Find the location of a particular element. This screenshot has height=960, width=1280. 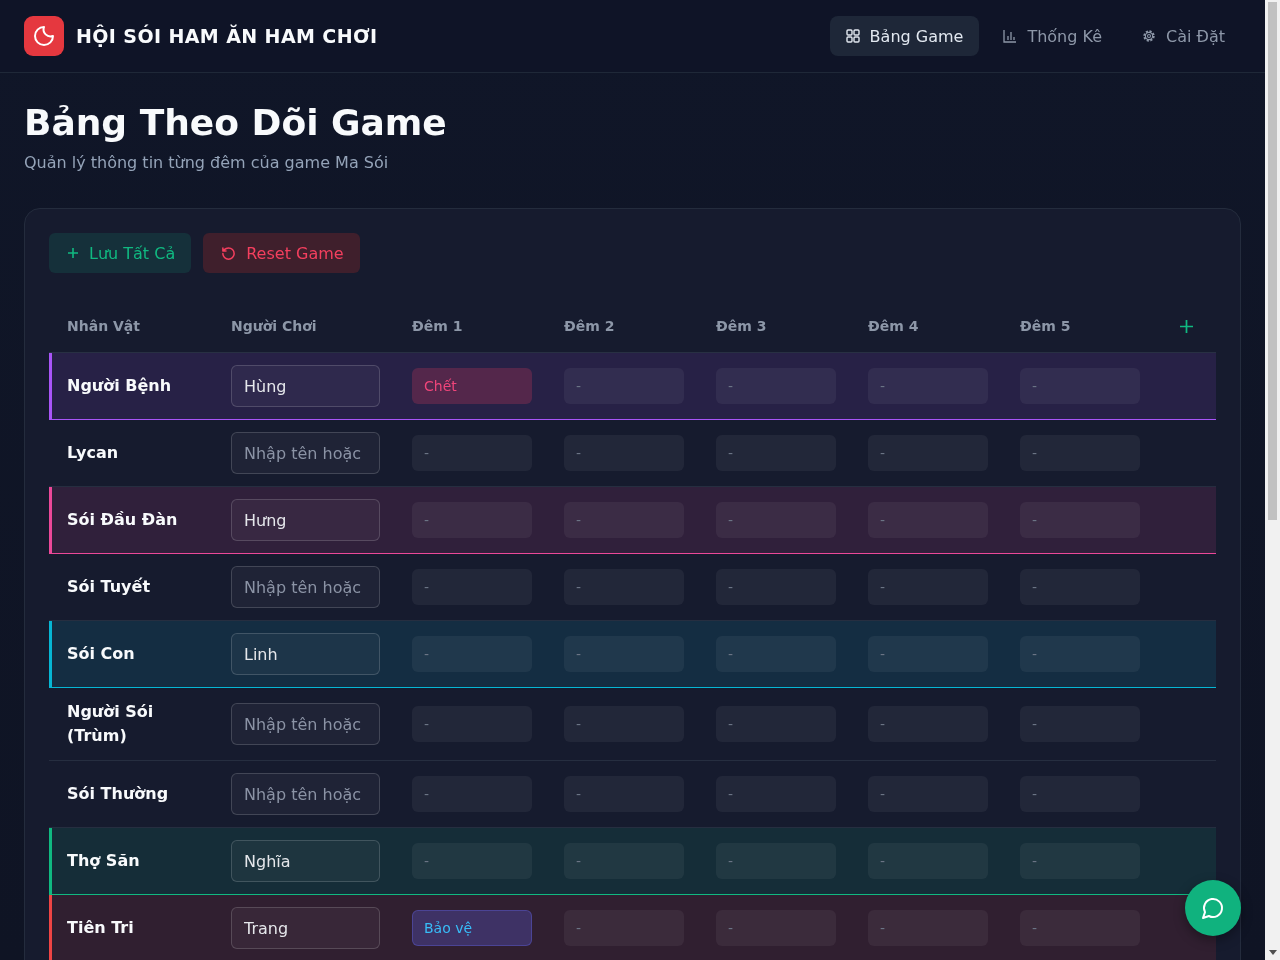

add-column-button is located at coordinates (1186, 326).